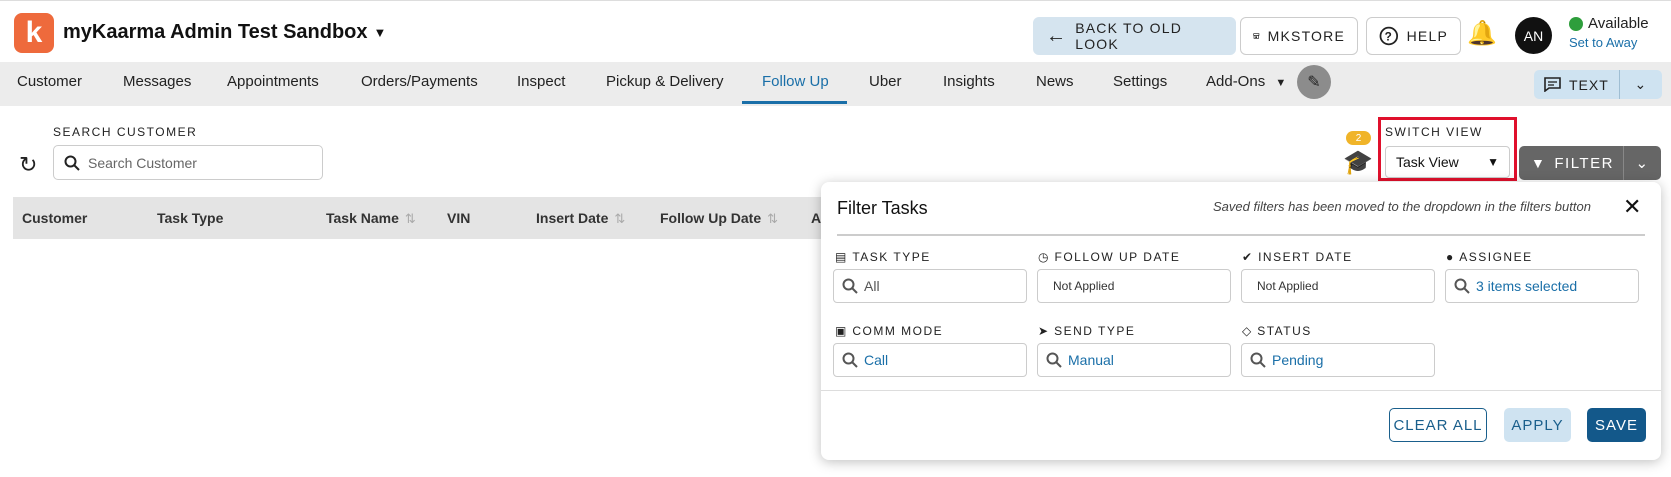 This screenshot has height=477, width=1671. What do you see at coordinates (1482, 33) in the screenshot?
I see `bell-icon: 🔔` at bounding box center [1482, 33].